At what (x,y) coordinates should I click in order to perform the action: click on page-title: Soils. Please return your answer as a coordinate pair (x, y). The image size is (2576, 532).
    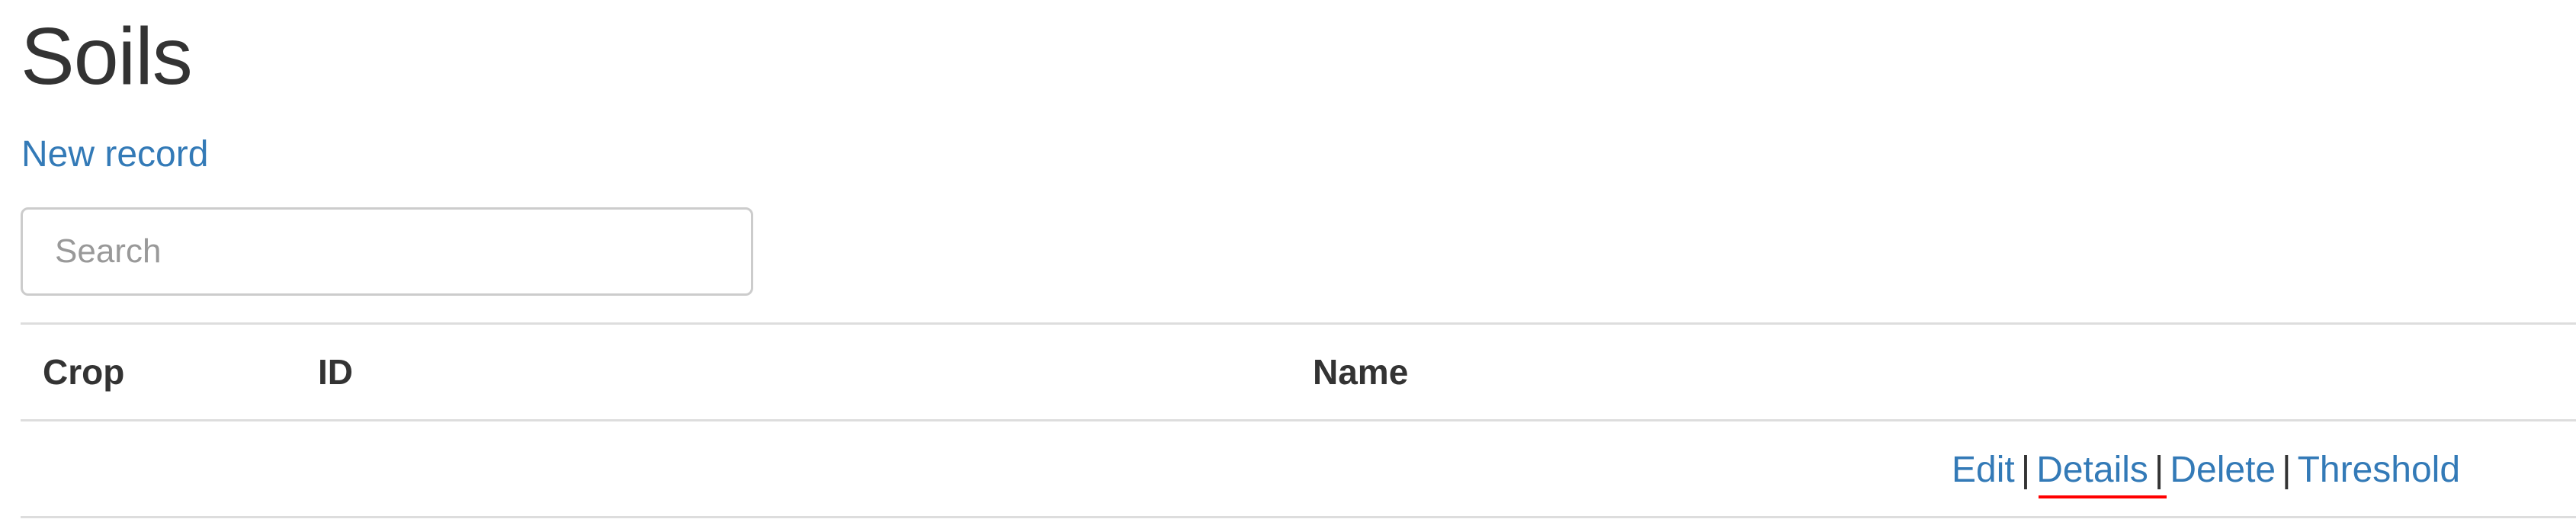
    Looking at the image, I should click on (107, 56).